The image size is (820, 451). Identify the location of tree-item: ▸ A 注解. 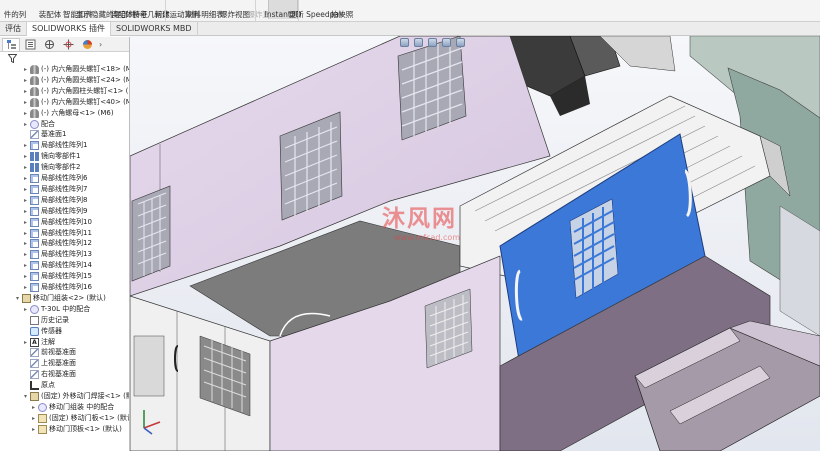
(38, 342).